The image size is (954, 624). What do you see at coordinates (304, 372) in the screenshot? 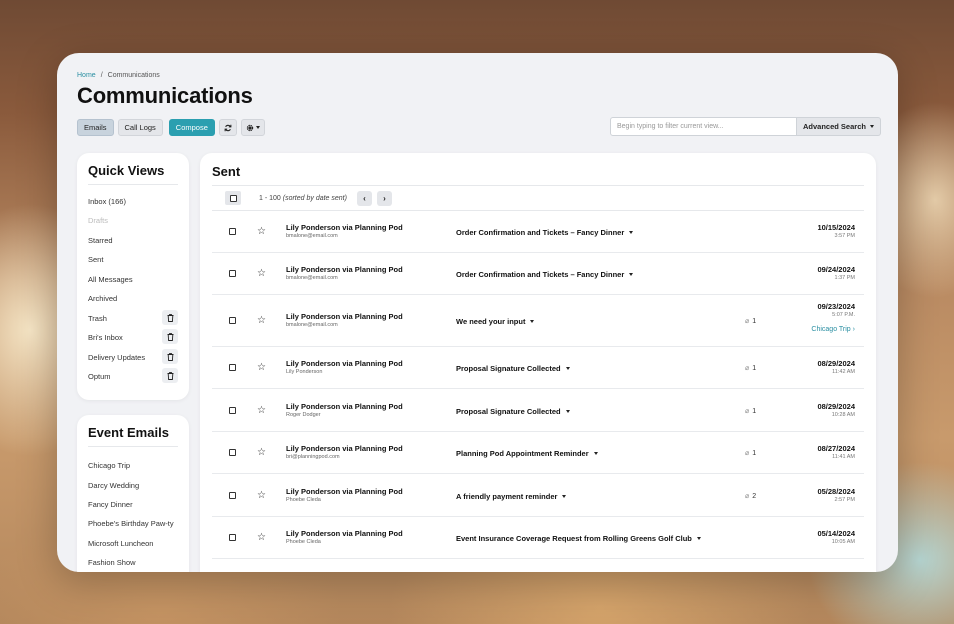
I see `message-recipient: Lily Ponderson` at bounding box center [304, 372].